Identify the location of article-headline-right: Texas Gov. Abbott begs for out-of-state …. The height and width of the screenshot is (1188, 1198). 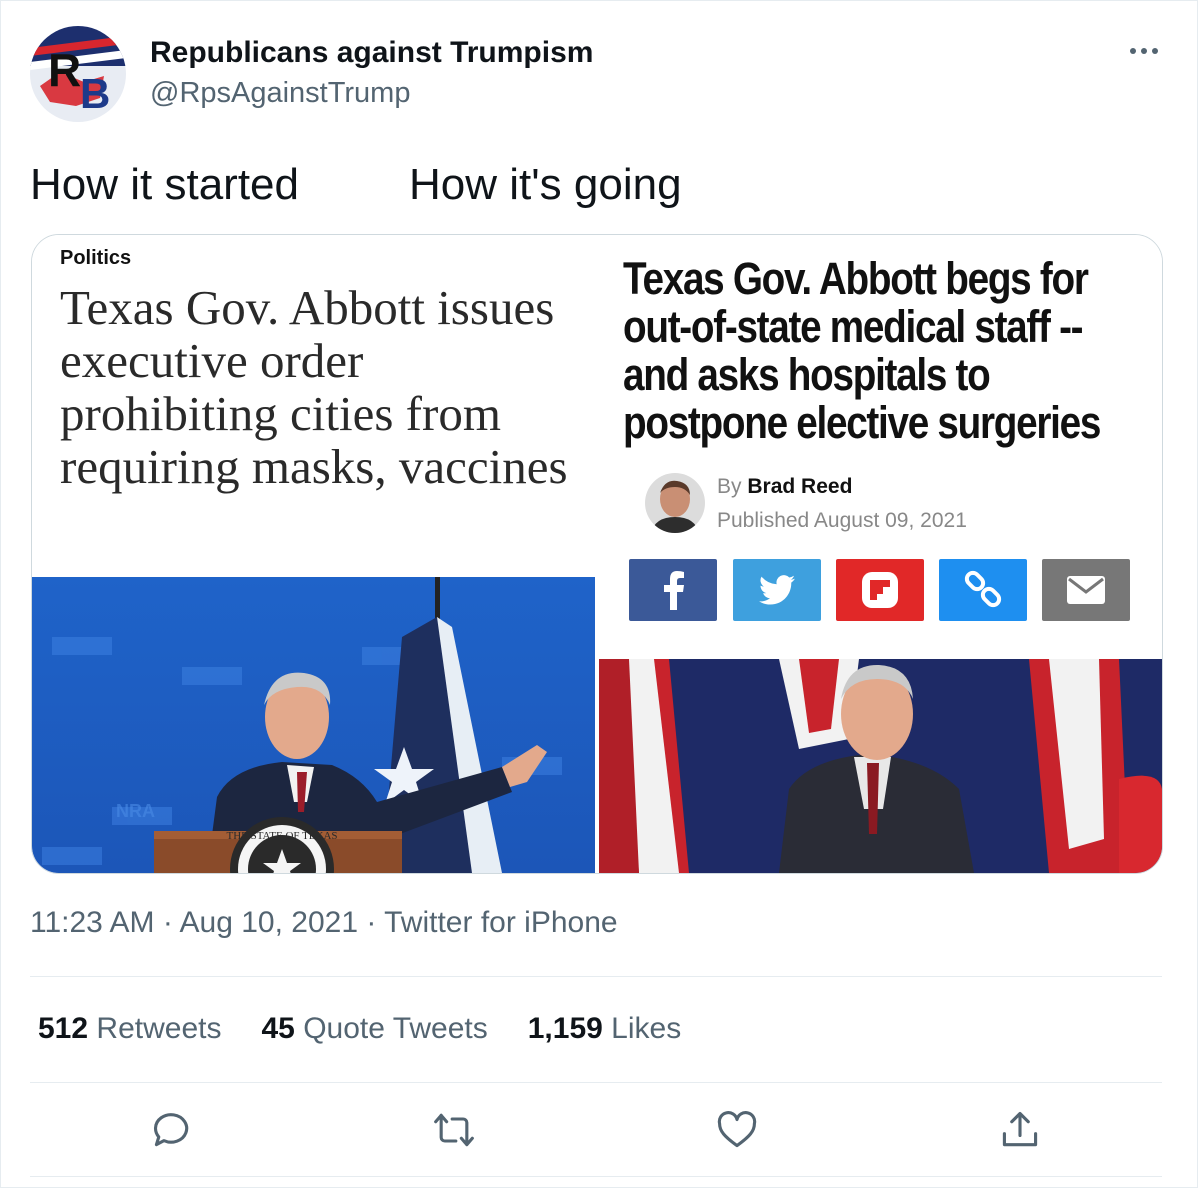
(862, 350).